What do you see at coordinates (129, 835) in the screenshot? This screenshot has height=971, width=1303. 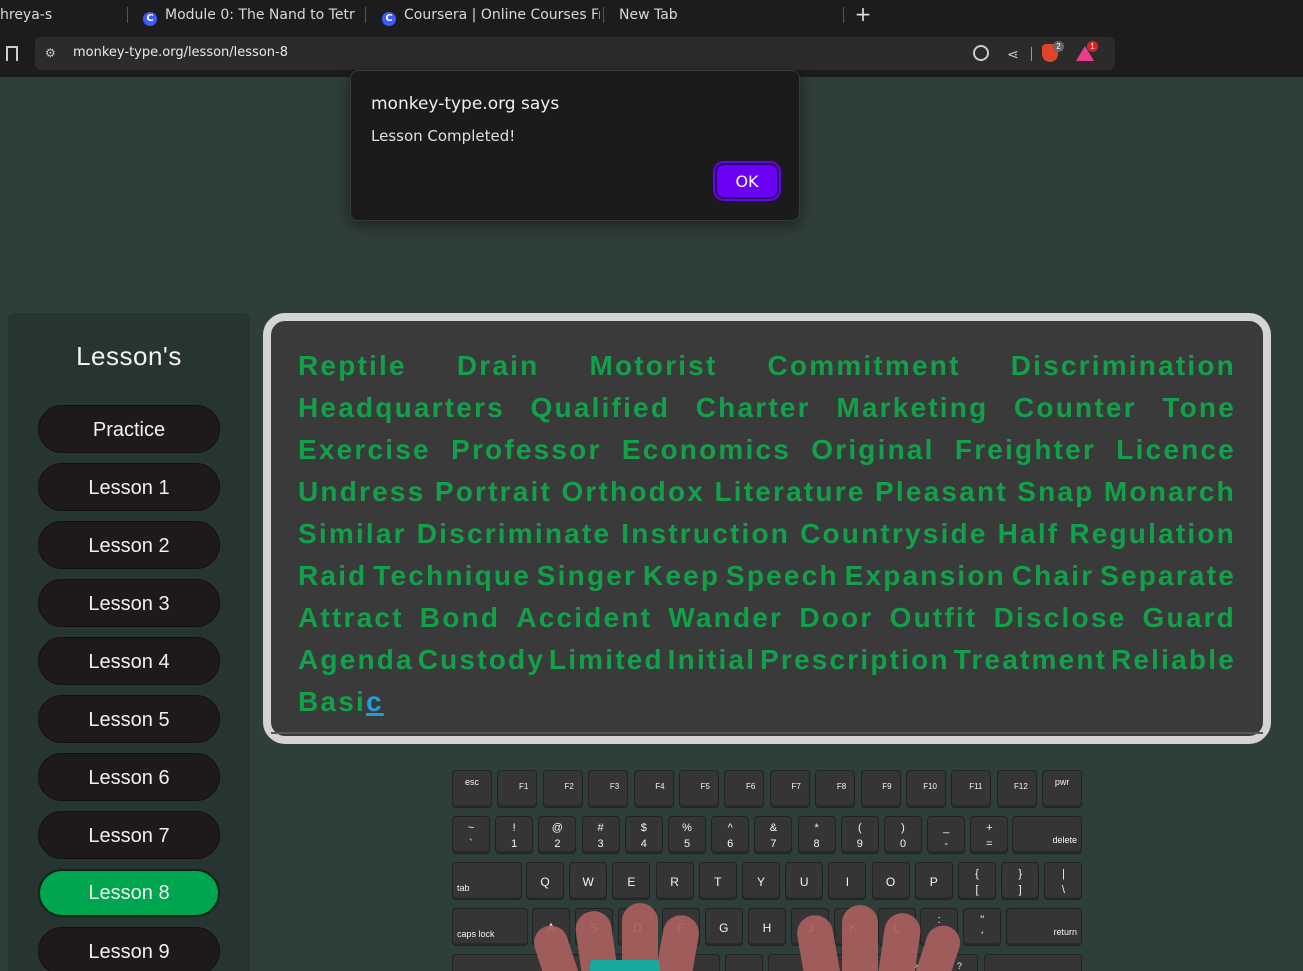 I see `sidebar-item-lesson-7: Lesson 7` at bounding box center [129, 835].